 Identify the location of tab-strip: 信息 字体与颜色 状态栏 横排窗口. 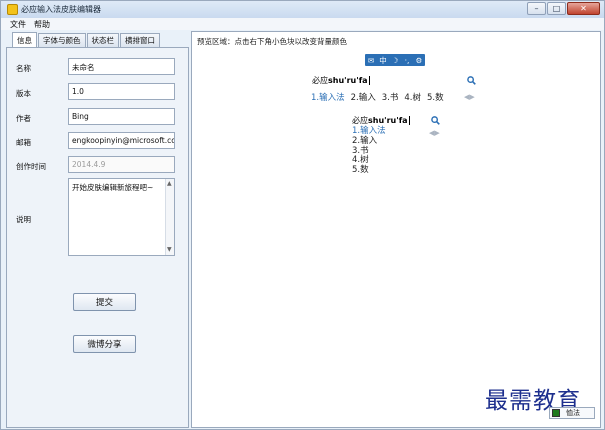
(86, 39).